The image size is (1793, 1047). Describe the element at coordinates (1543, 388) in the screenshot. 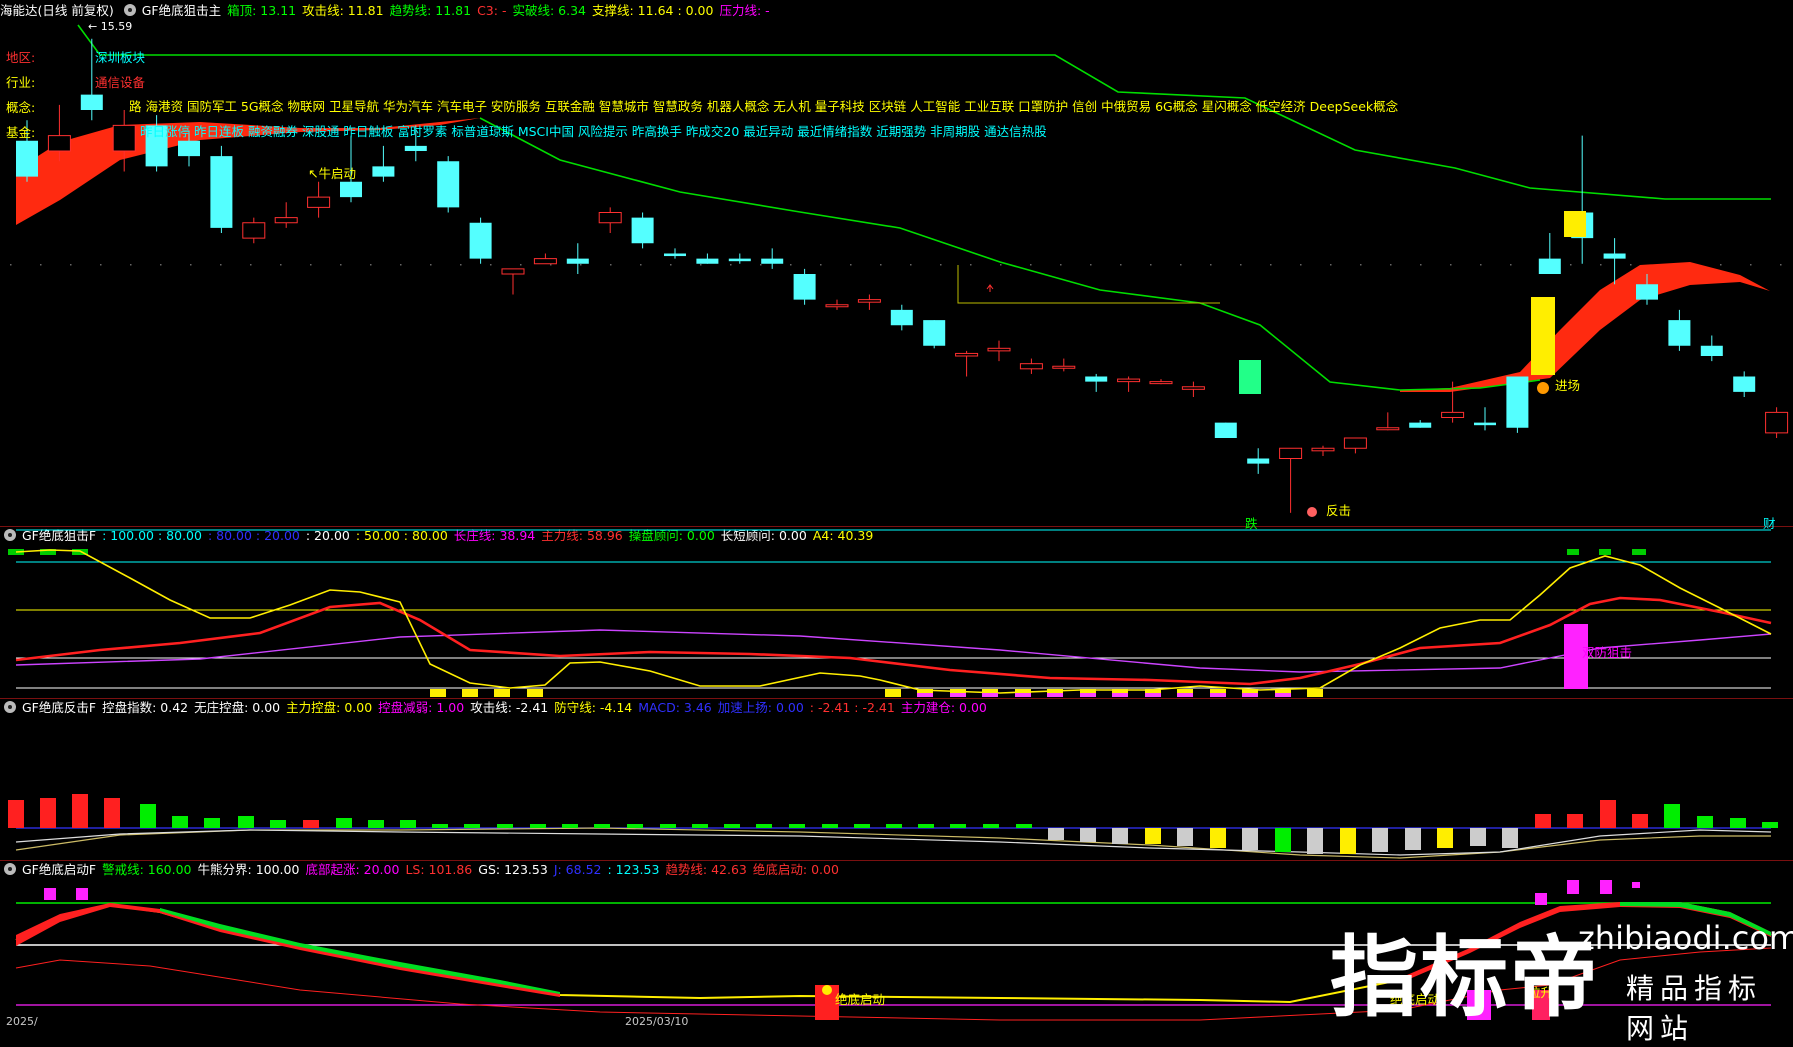

I see `entry-marker-icon` at that location.